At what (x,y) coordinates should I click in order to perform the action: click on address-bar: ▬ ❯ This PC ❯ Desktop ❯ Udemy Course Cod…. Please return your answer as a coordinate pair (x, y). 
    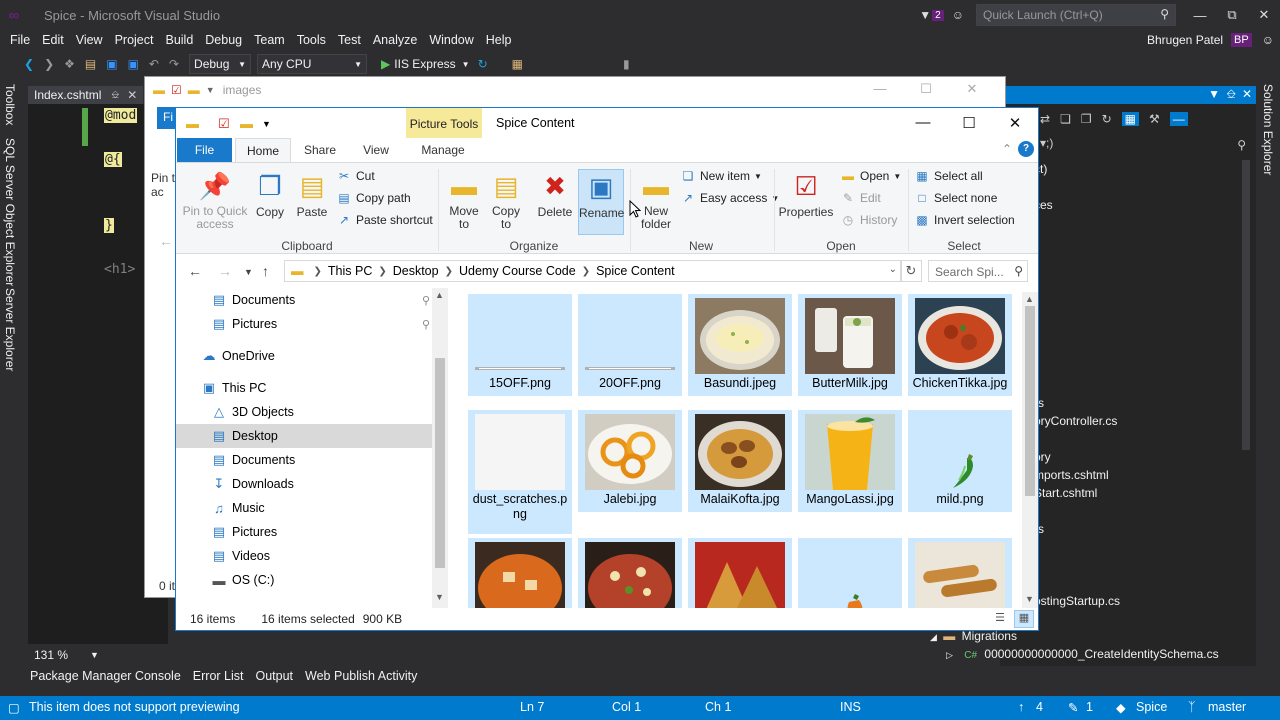
    Looking at the image, I should click on (593, 271).